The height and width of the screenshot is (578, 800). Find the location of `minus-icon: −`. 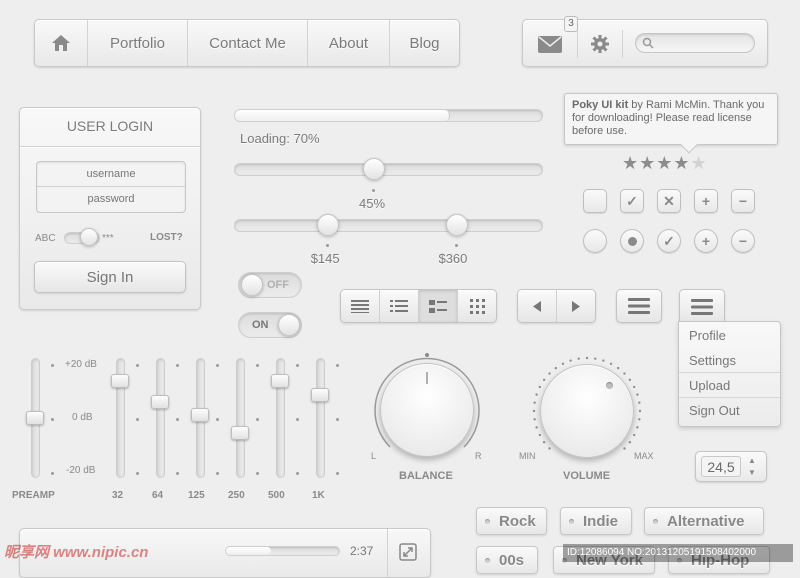

minus-icon: − is located at coordinates (743, 241).